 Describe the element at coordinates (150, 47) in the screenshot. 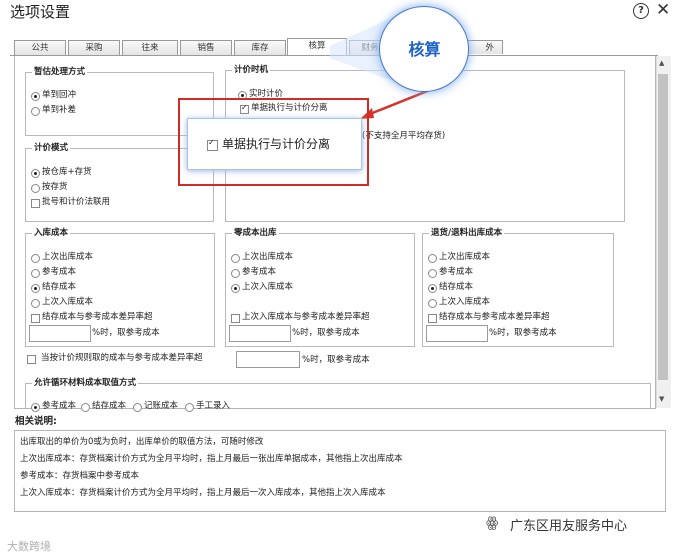

I see `tab-accounts: 往来` at that location.